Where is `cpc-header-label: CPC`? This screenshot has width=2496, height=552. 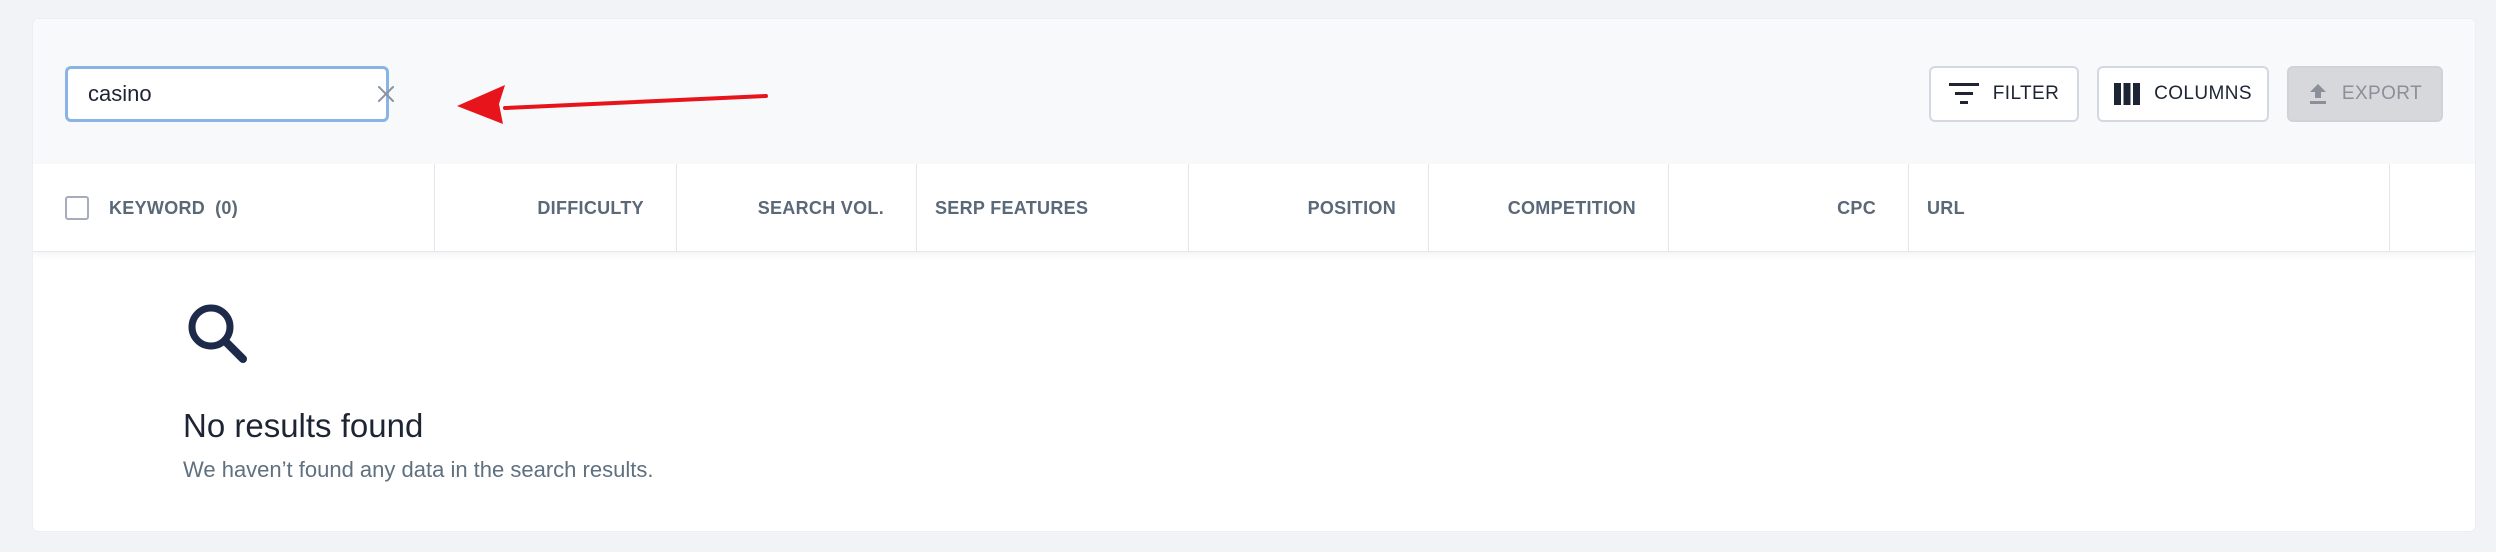 cpc-header-label: CPC is located at coordinates (1856, 207).